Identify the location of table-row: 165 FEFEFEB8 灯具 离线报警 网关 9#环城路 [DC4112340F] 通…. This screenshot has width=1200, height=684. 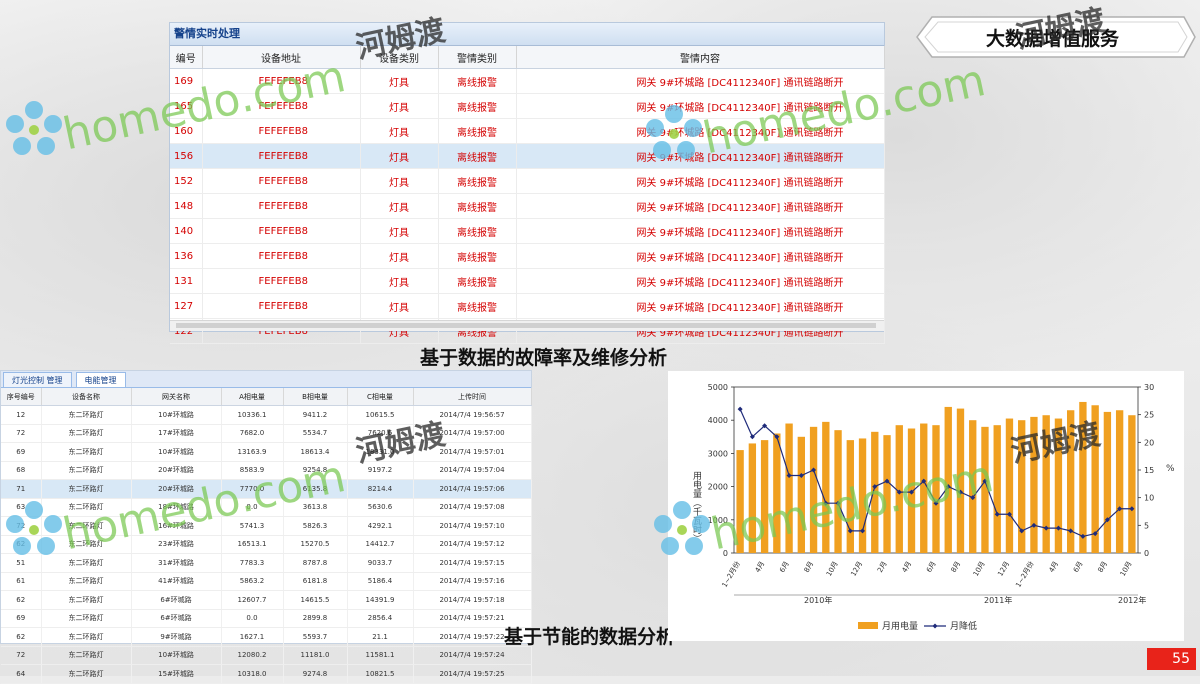
(527, 106).